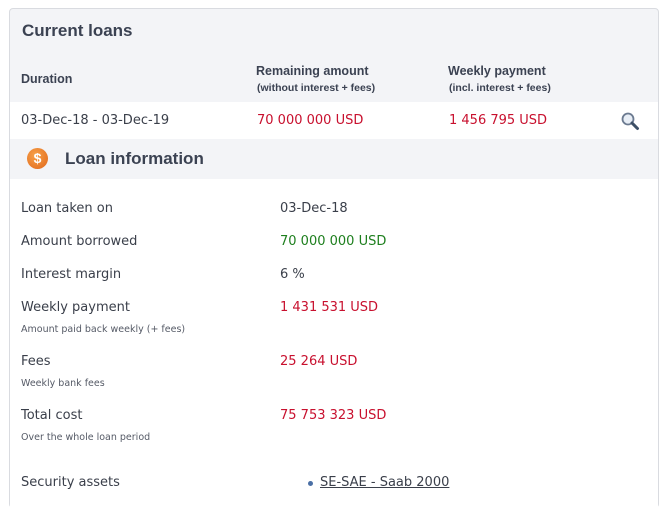 The width and height of the screenshot is (669, 509). Describe the element at coordinates (67, 208) in the screenshot. I see `taken-on-label: Loan taken on` at that location.